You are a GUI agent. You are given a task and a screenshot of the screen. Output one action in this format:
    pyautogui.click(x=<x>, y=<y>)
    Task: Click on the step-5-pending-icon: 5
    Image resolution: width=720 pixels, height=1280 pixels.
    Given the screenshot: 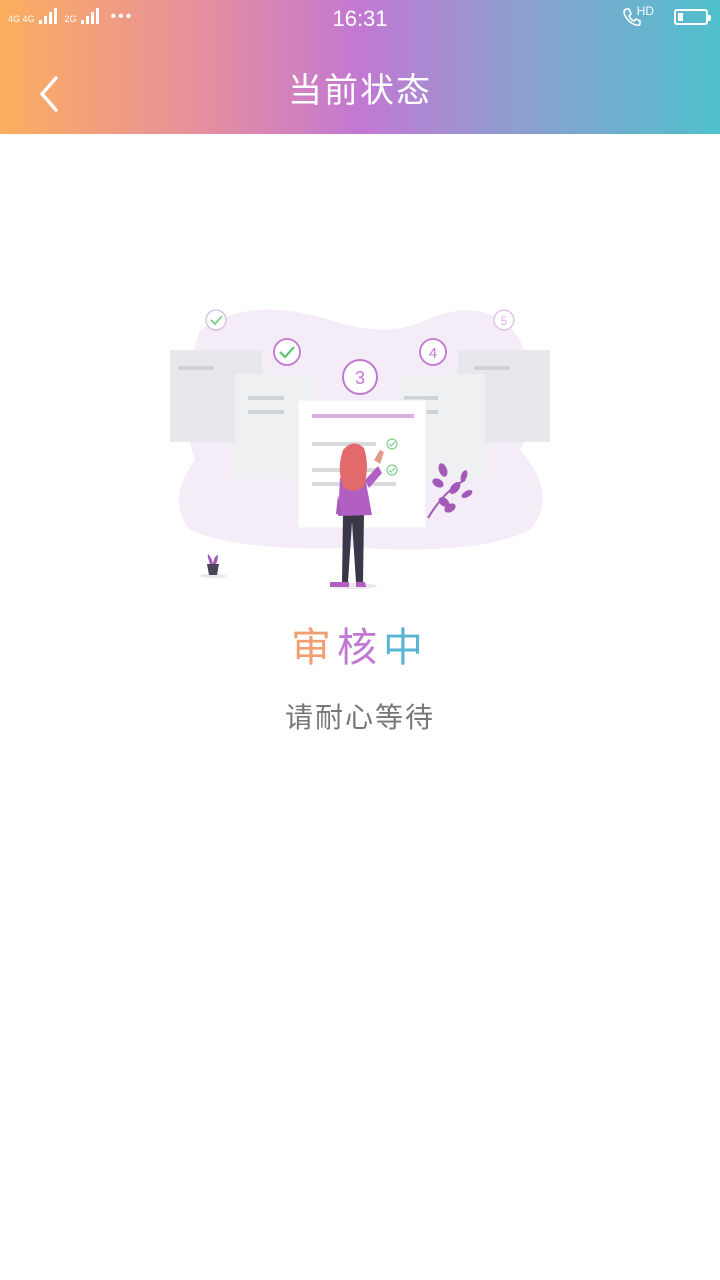 What is the action you would take?
    pyautogui.click(x=504, y=320)
    